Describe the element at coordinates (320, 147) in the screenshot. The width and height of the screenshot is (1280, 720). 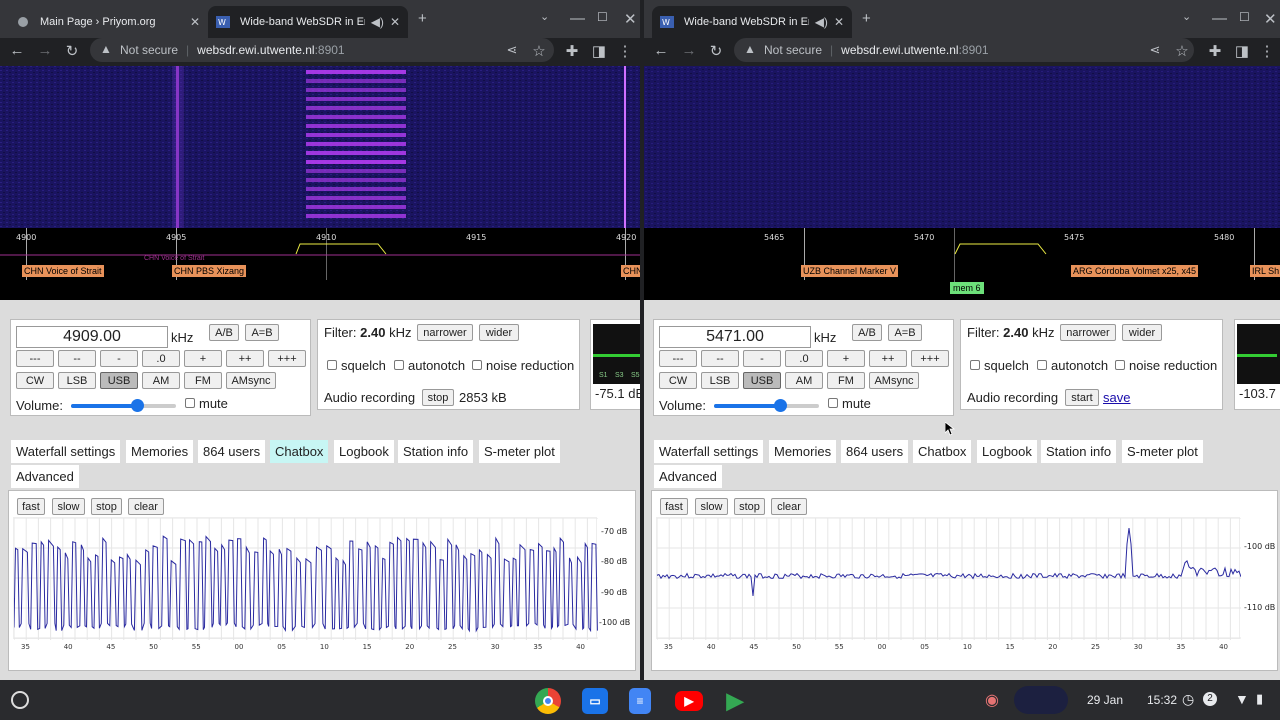
I see `waterfall` at that location.